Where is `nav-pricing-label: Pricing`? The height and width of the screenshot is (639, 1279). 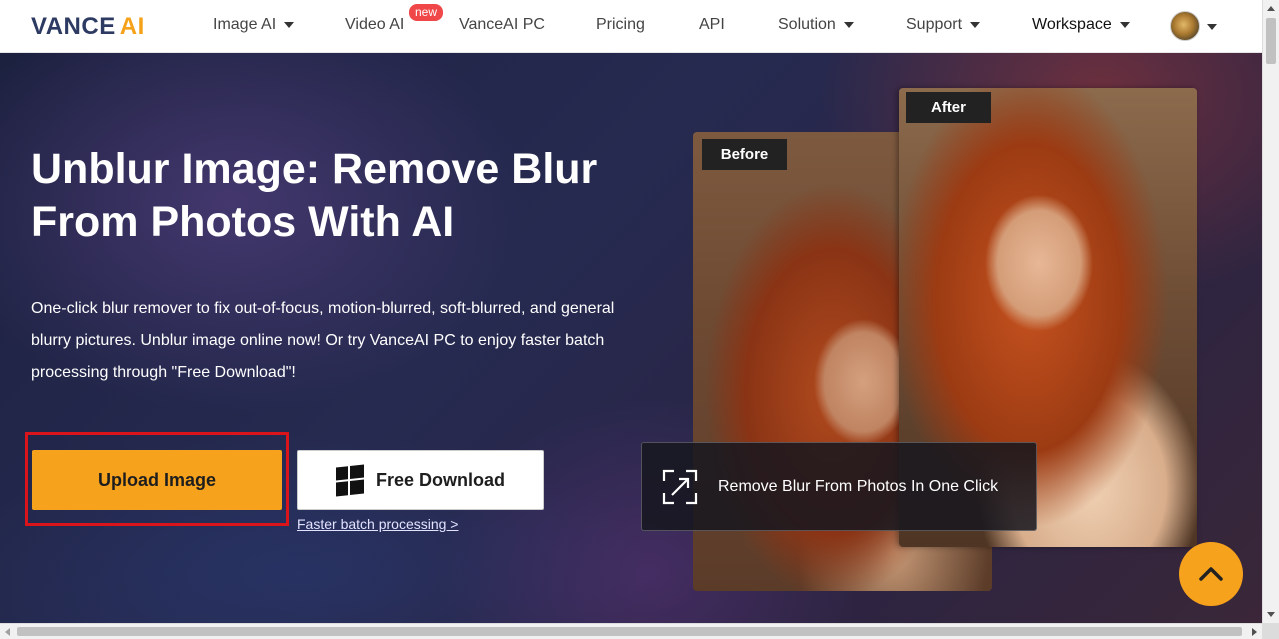
nav-pricing-label: Pricing is located at coordinates (620, 24).